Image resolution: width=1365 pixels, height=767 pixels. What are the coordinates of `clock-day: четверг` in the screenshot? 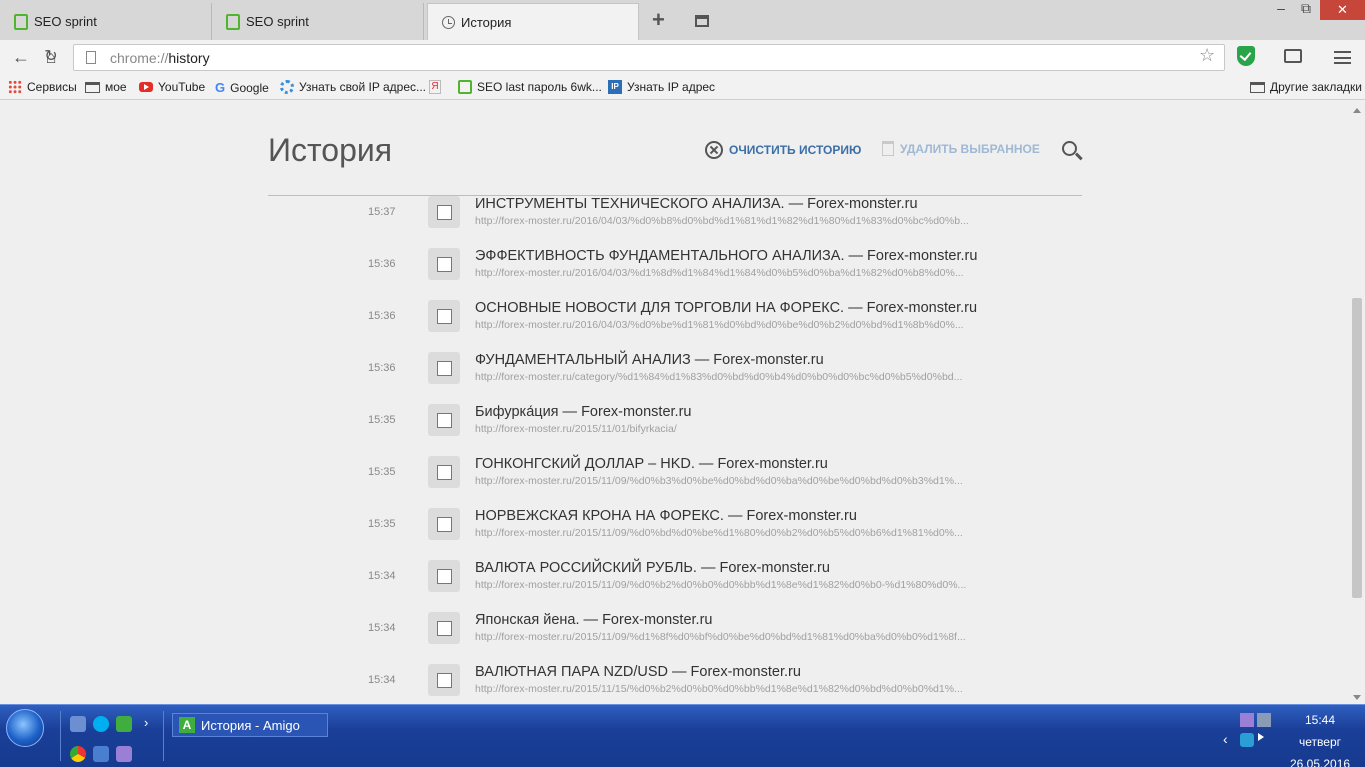 It's located at (1320, 742).